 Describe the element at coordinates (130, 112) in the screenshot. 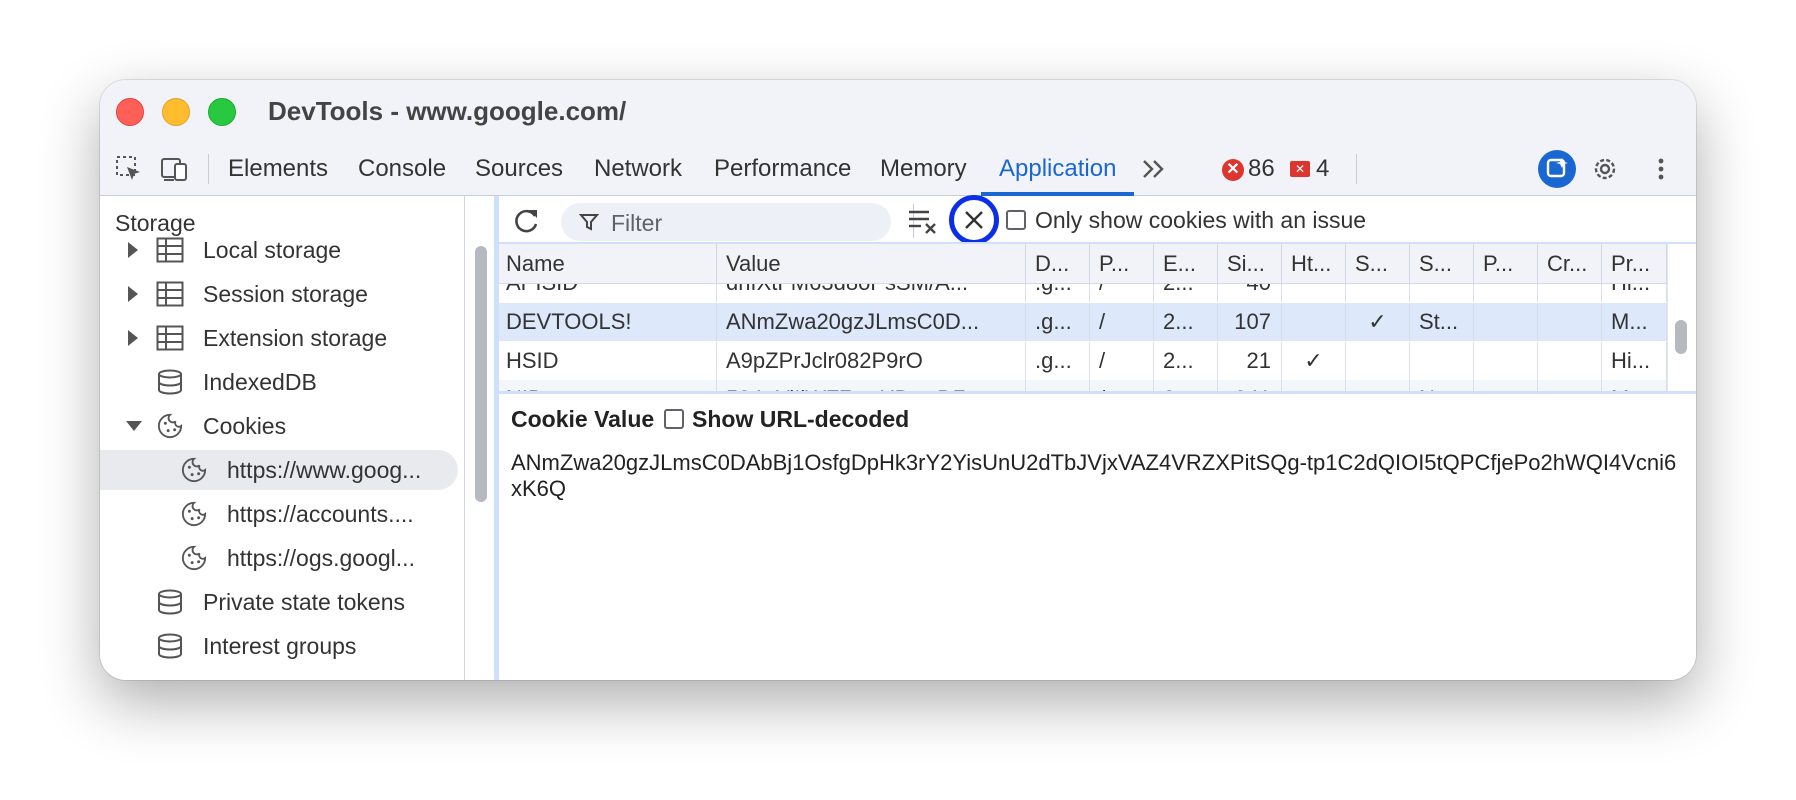

I see `close-window-button` at that location.